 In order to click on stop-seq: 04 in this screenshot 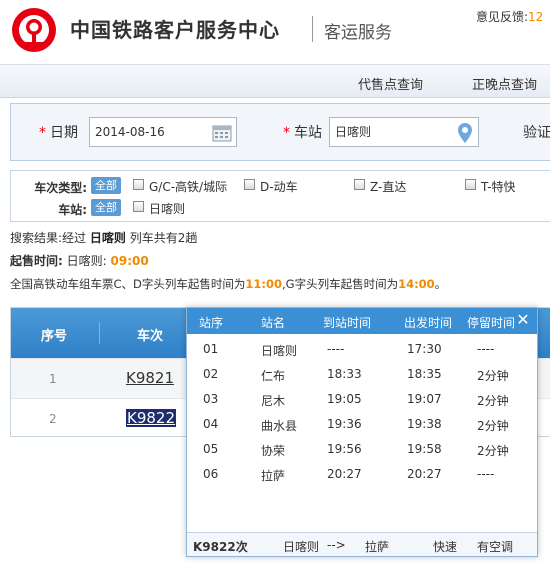, I will do `click(211, 424)`.